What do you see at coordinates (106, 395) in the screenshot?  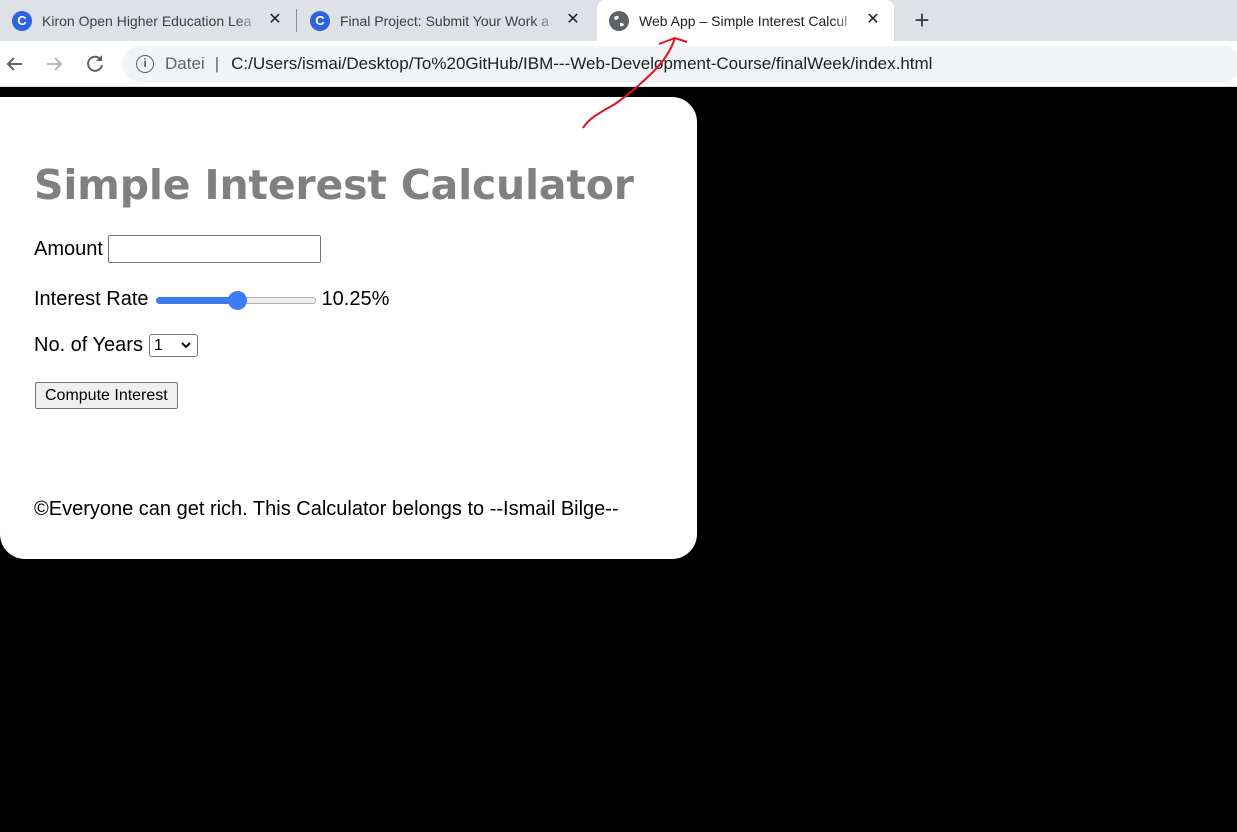 I see `compute-interest-button: Compute Interest` at bounding box center [106, 395].